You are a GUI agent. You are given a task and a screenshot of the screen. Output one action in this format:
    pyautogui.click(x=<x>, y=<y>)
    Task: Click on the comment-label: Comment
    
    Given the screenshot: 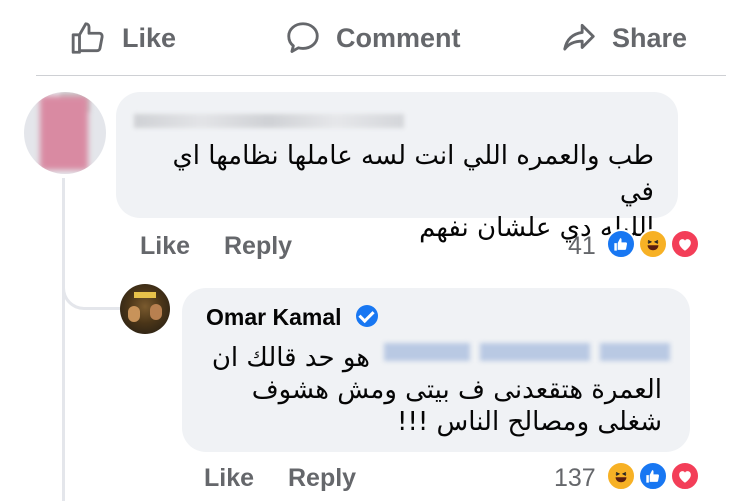 What is the action you would take?
    pyautogui.click(x=398, y=37)
    